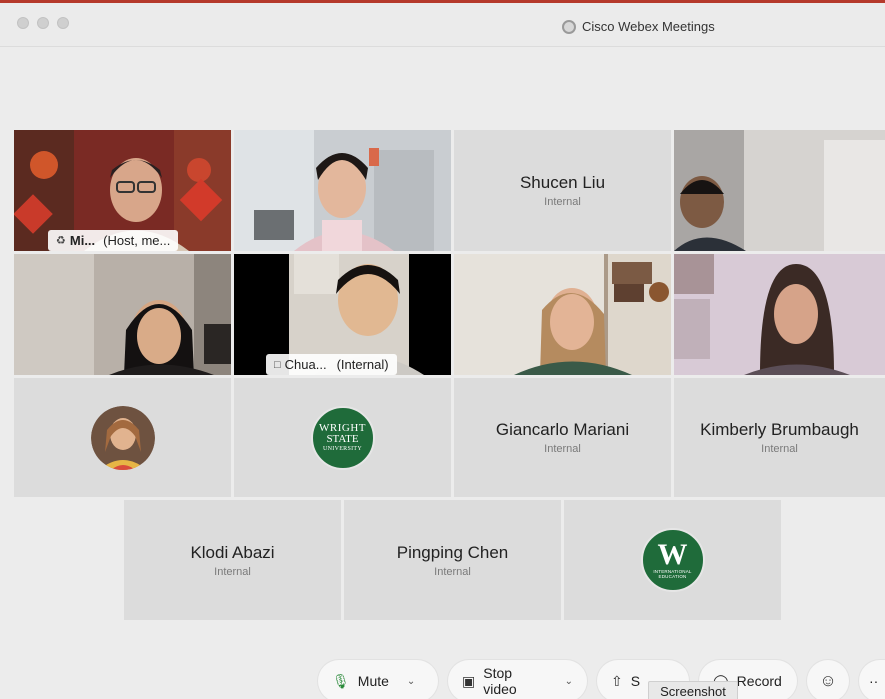 The image size is (885, 699). What do you see at coordinates (277, 364) in the screenshot?
I see `screen-share-icon: □` at bounding box center [277, 364].